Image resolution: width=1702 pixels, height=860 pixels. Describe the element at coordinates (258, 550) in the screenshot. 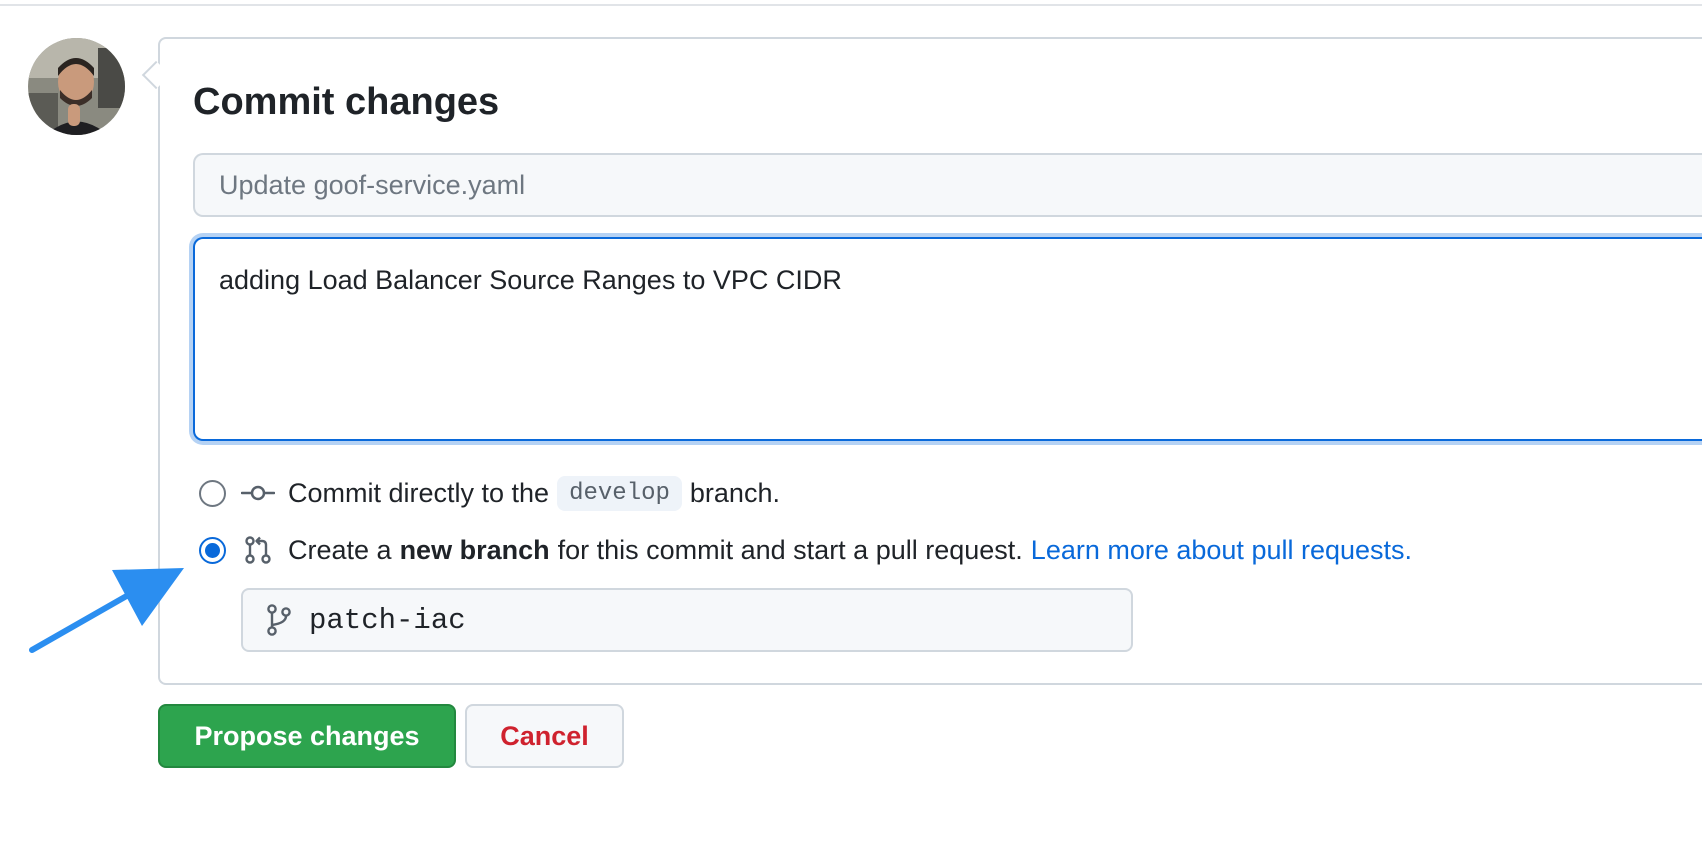

I see `git-pull-request-icon` at that location.